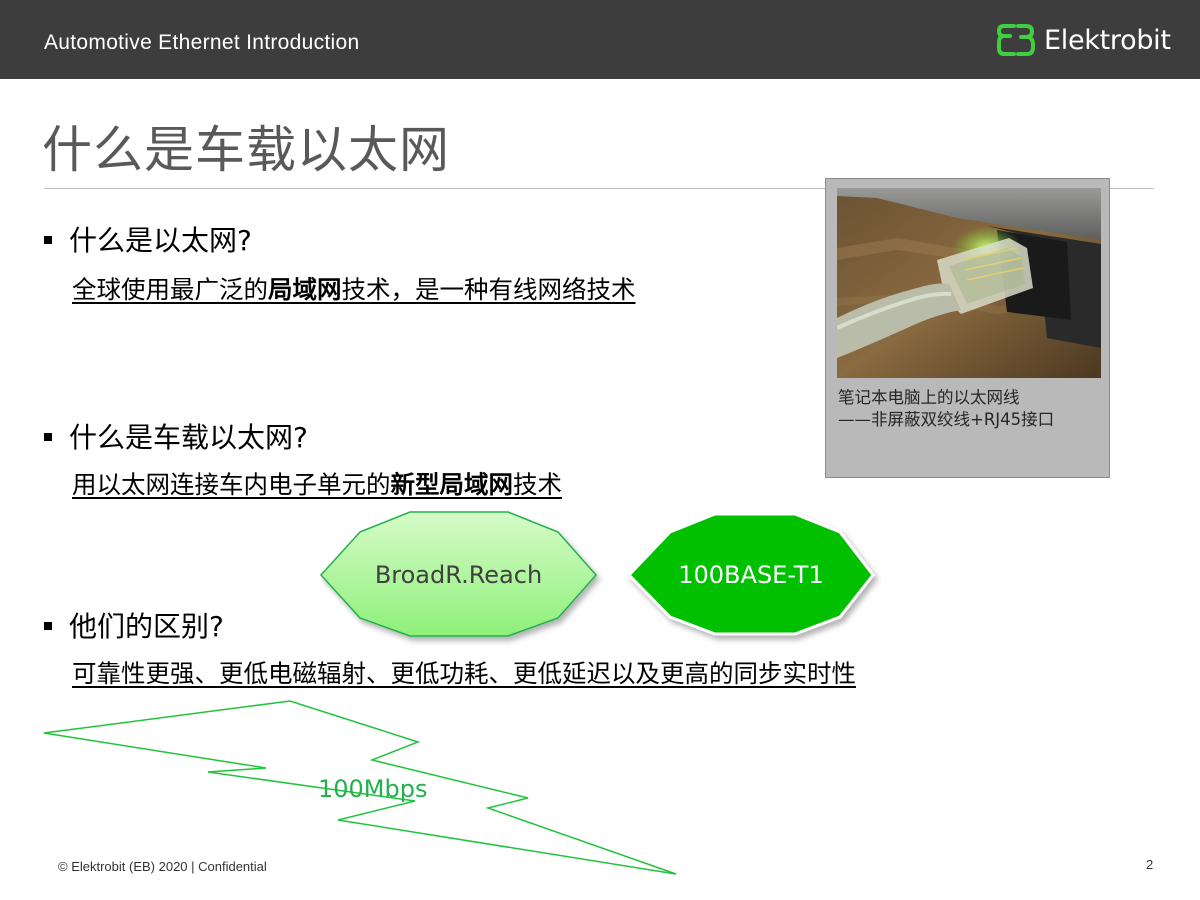  I want to click on 100base-t1-label: 100BASE-T1, so click(751, 575).